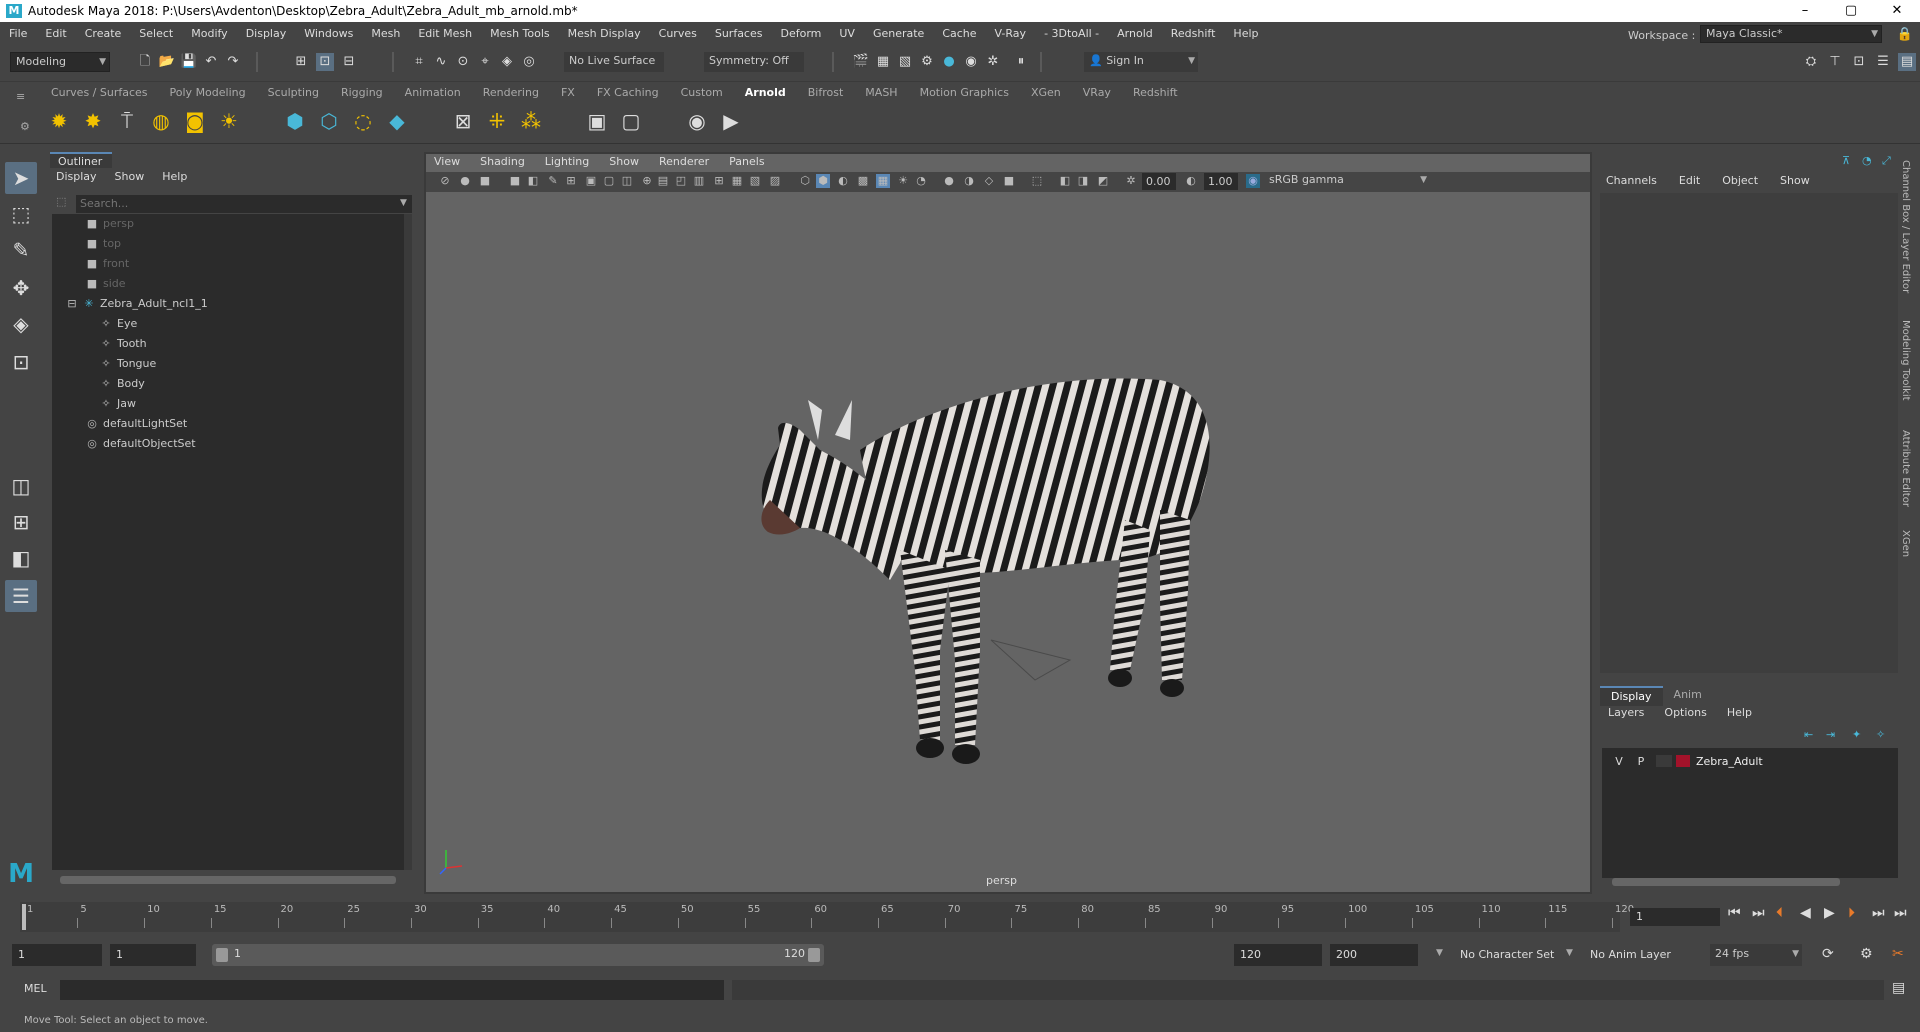 Image resolution: width=1920 pixels, height=1032 pixels. What do you see at coordinates (60, 62) in the screenshot?
I see `menu-set-dropdown: Modeling ▼` at bounding box center [60, 62].